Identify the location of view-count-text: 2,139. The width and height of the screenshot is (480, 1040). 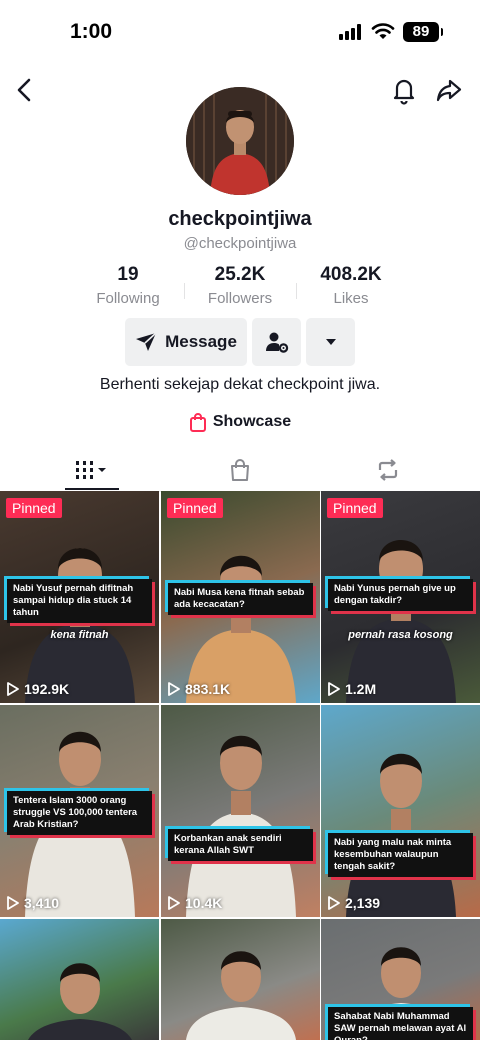
(363, 903).